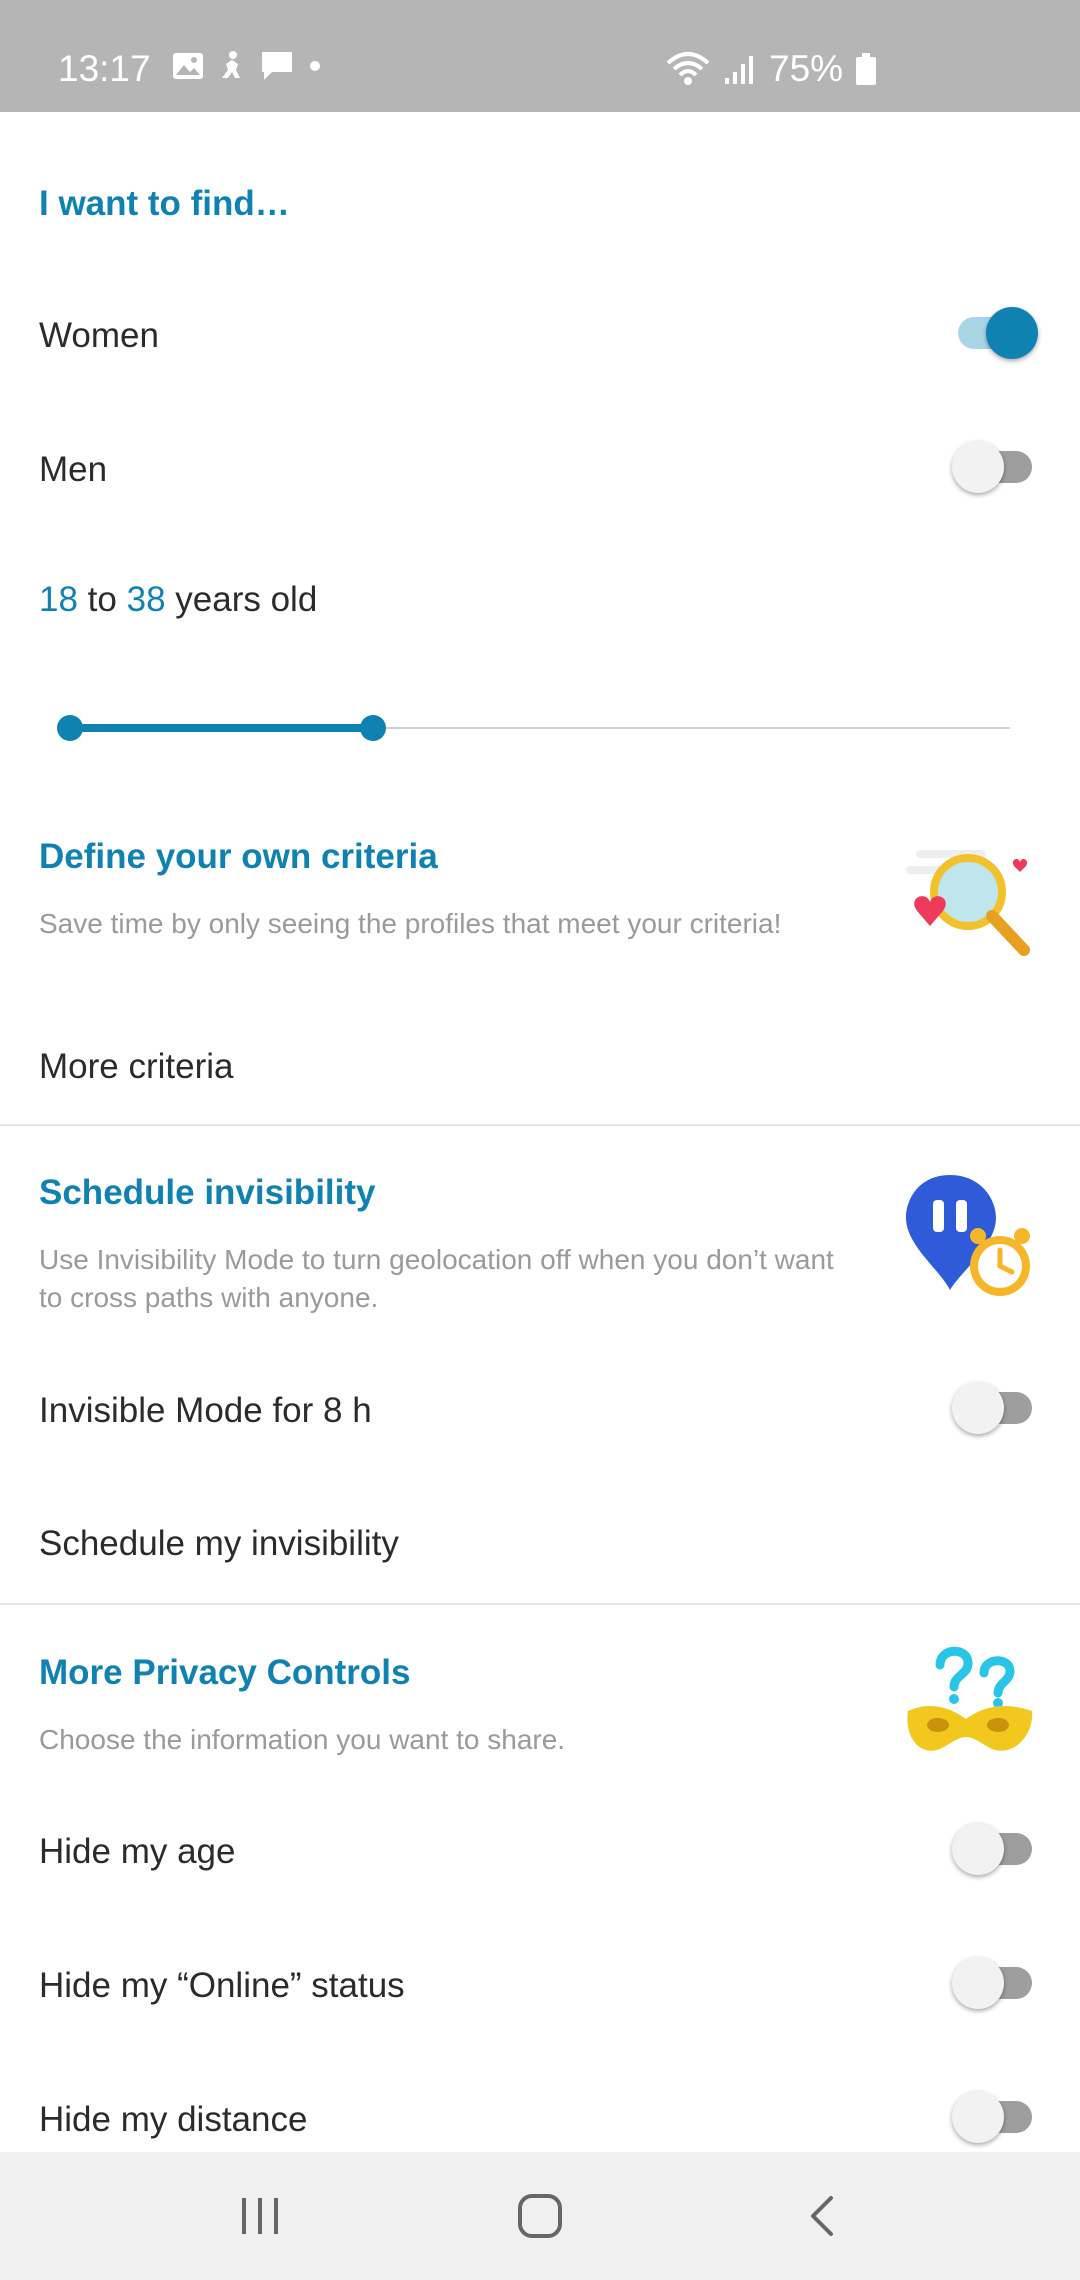 This screenshot has width=1080, height=2280. I want to click on criteria-title: Define your own criteria, so click(238, 856).